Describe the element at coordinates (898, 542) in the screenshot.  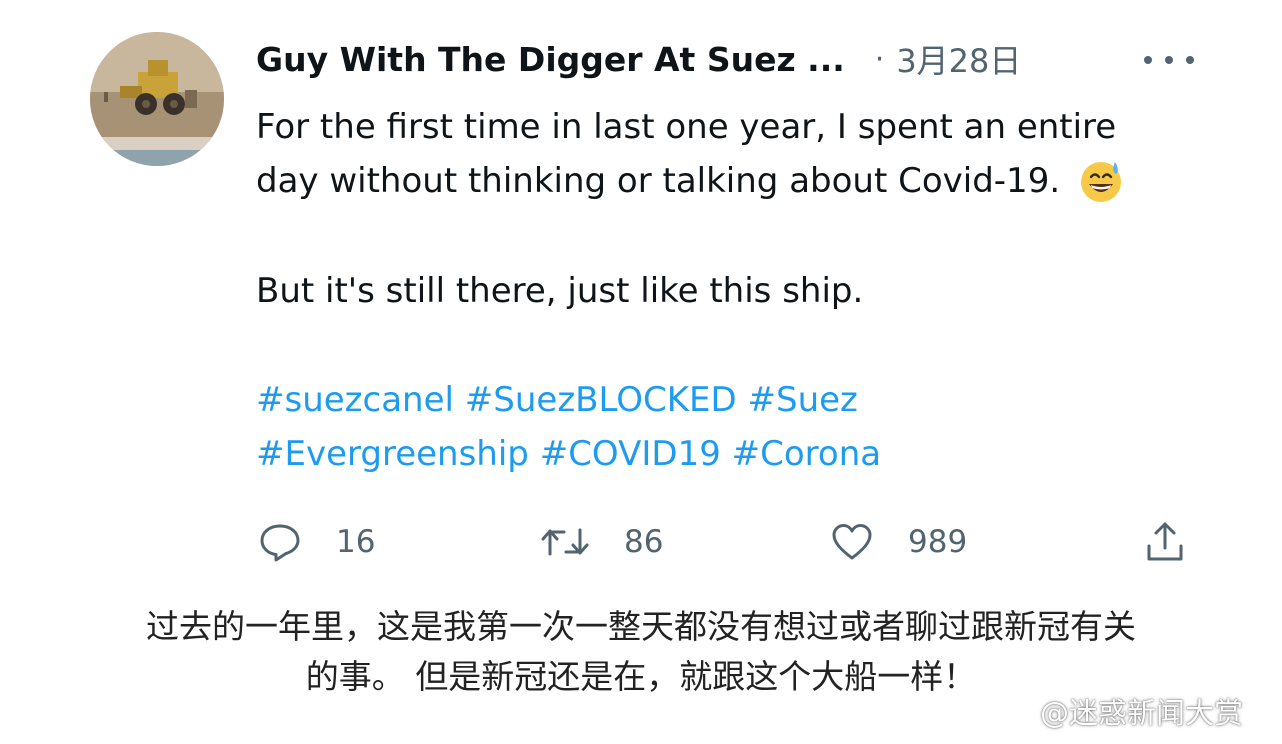
I see `like-button: 989` at that location.